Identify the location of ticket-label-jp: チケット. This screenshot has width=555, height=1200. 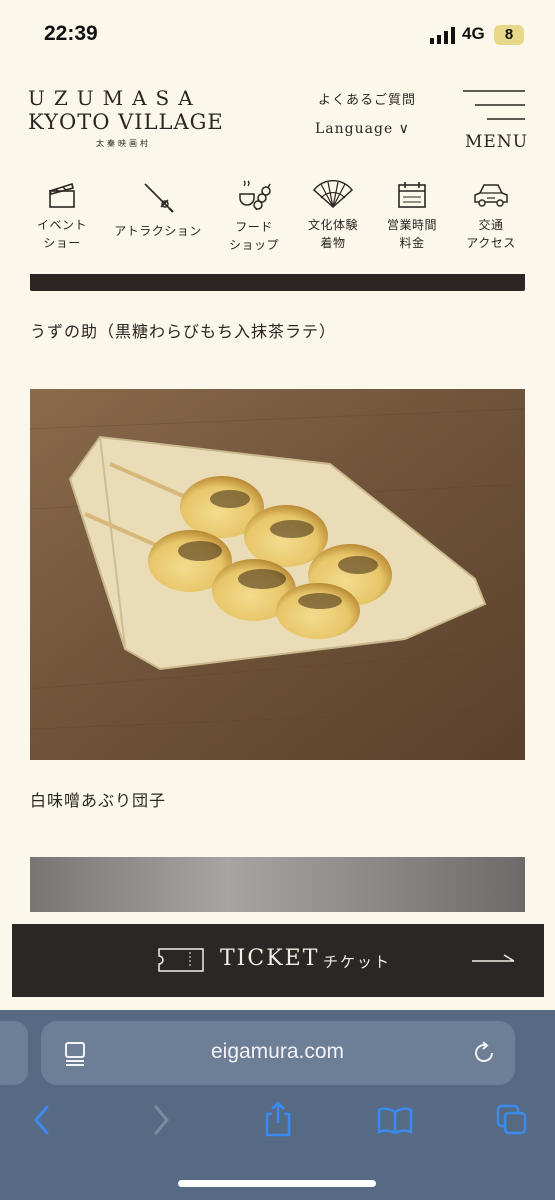
(357, 962).